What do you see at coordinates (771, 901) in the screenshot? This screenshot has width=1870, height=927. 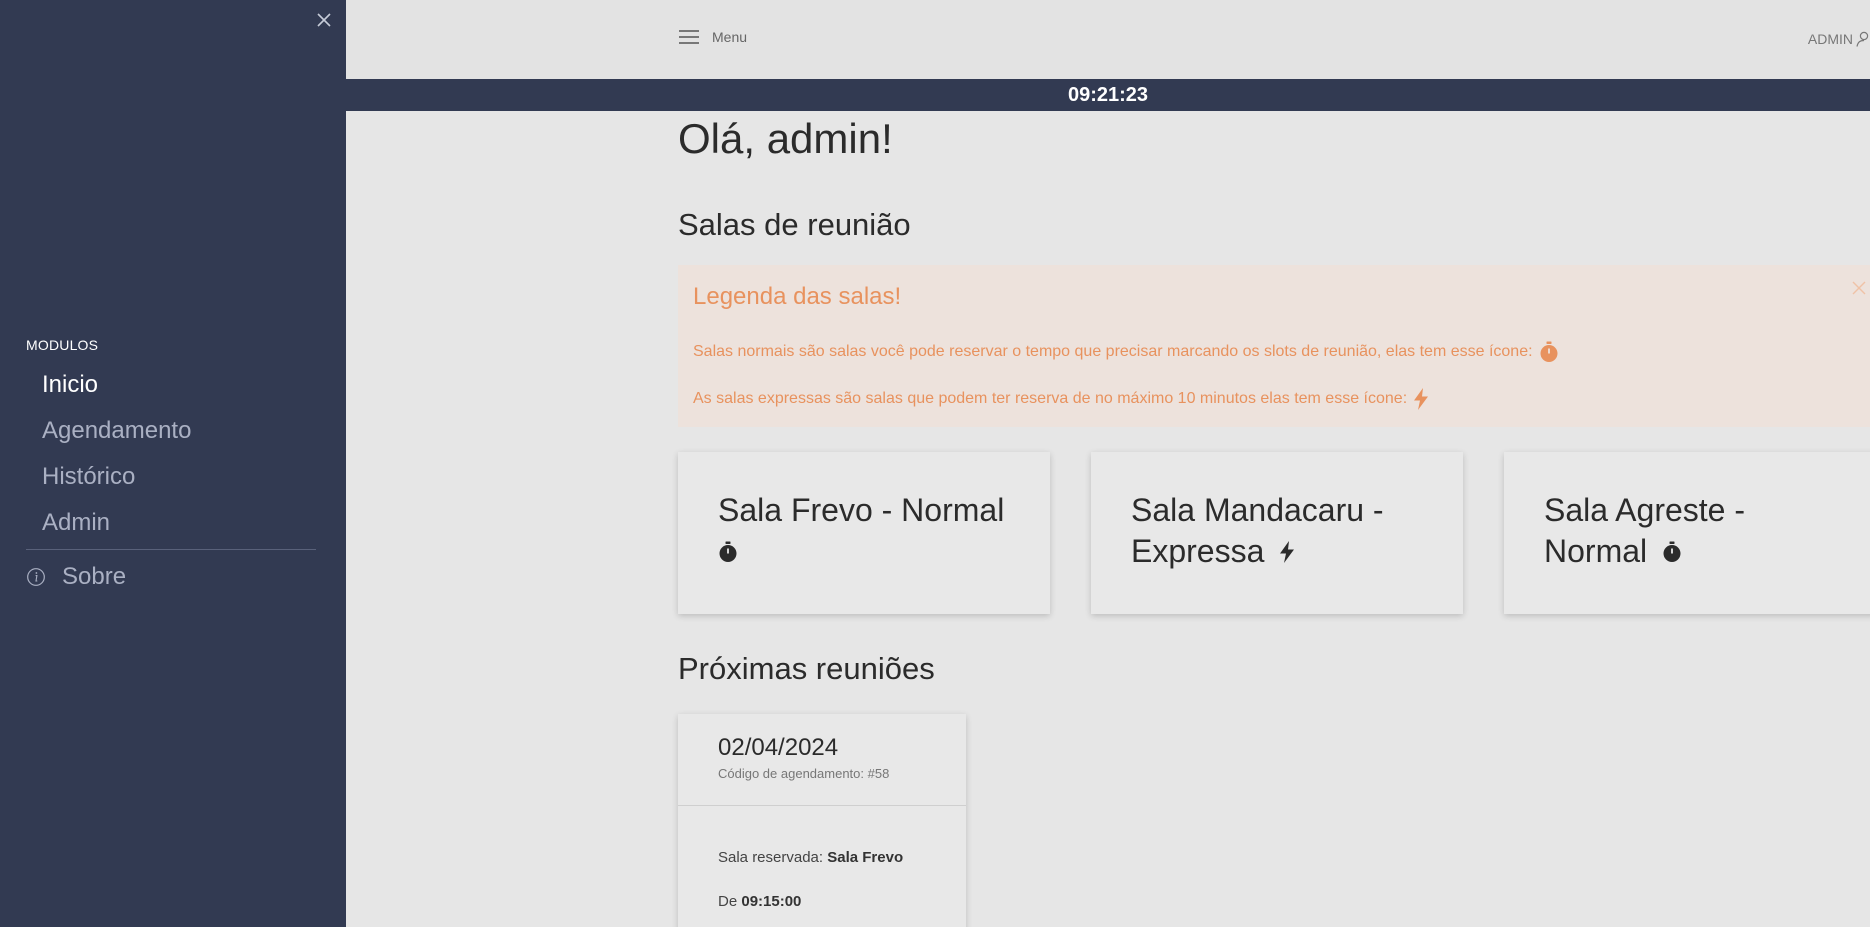 I see `meeting-from-time: 09:15:00` at bounding box center [771, 901].